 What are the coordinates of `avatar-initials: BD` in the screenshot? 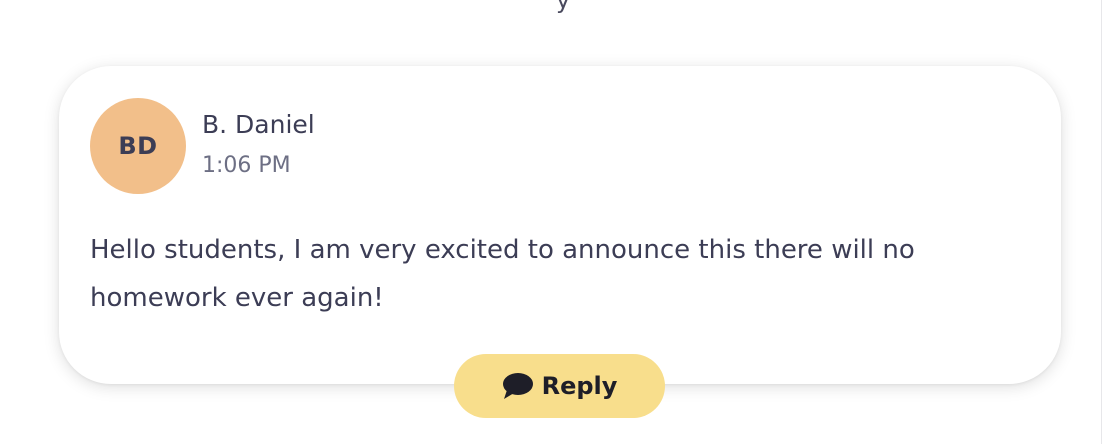 It's located at (138, 146).